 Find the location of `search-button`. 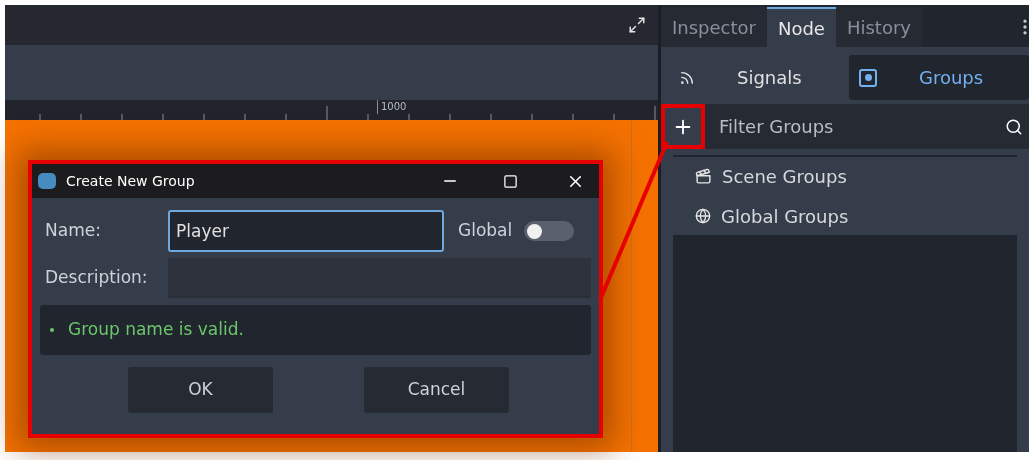

search-button is located at coordinates (1014, 126).